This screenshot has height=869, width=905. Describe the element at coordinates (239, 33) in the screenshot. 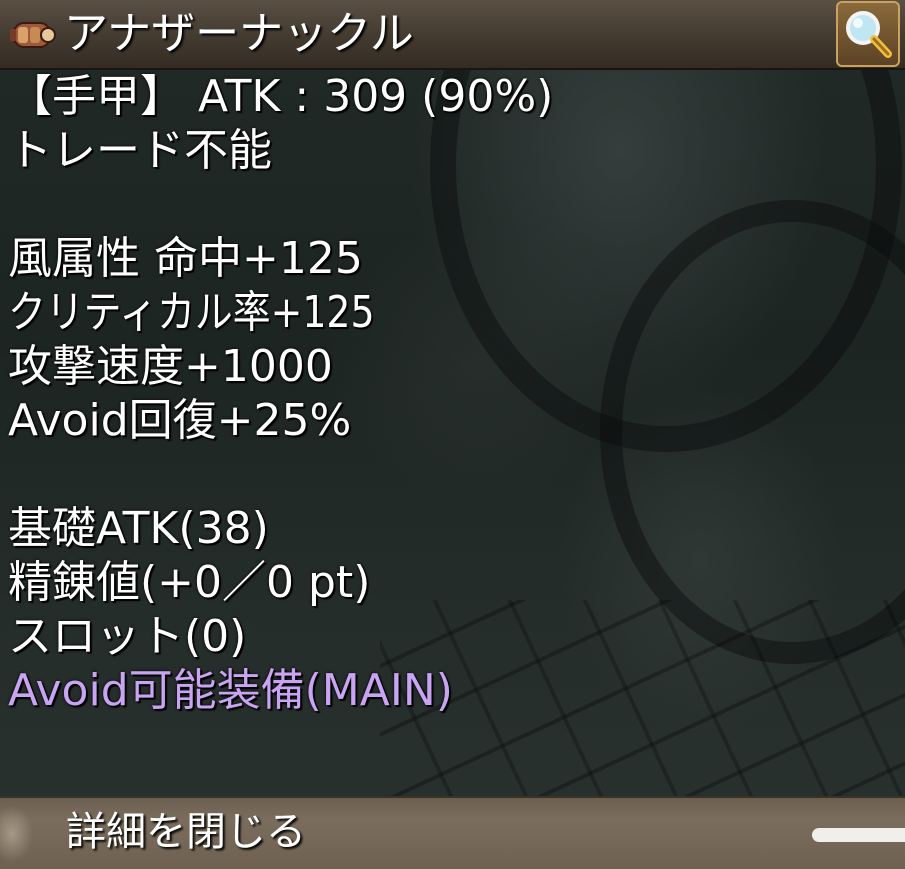

I see `item-name: アナザーナックル` at that location.